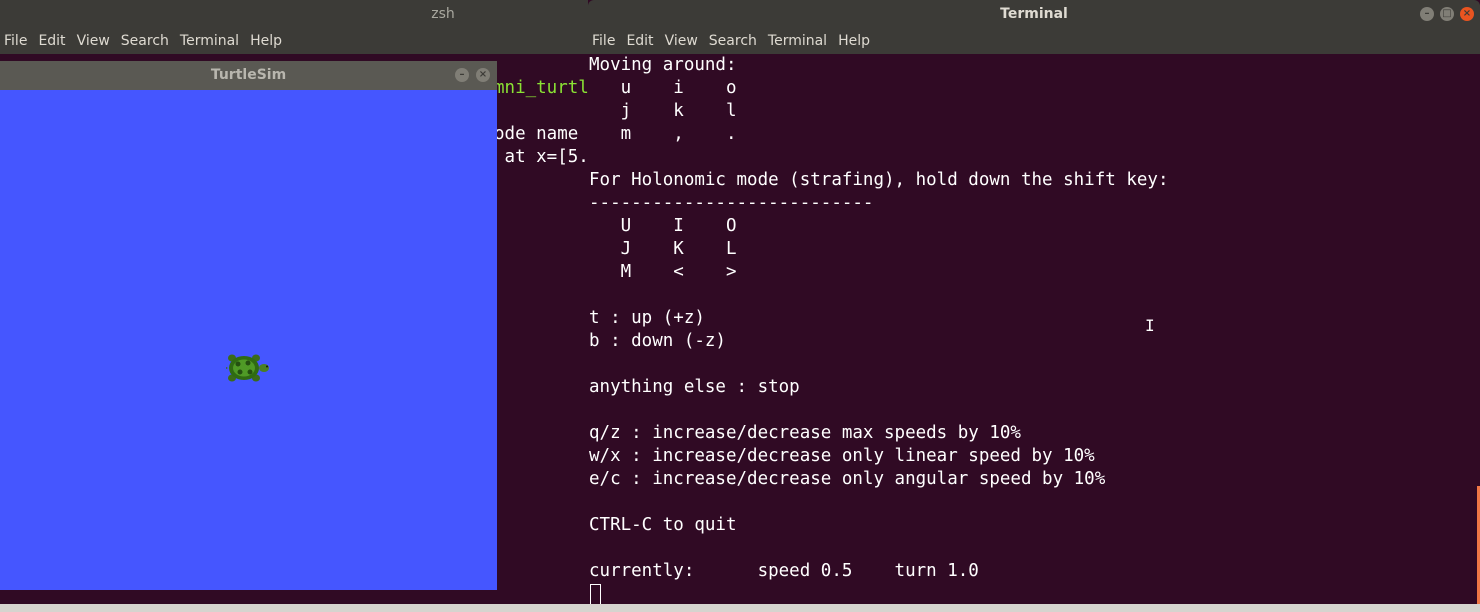 The image size is (1480, 612). What do you see at coordinates (799, 41) in the screenshot?
I see `terminal-menu-terminal: Terminal` at bounding box center [799, 41].